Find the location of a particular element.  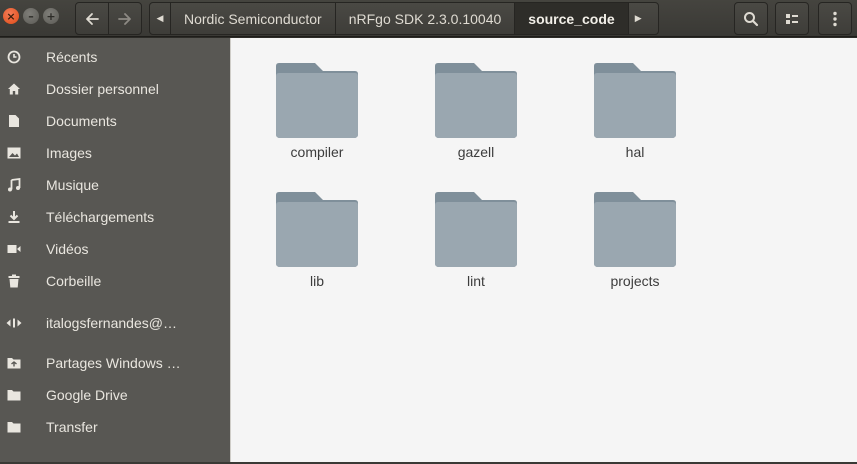

folder-item-lint: lint is located at coordinates (476, 244).